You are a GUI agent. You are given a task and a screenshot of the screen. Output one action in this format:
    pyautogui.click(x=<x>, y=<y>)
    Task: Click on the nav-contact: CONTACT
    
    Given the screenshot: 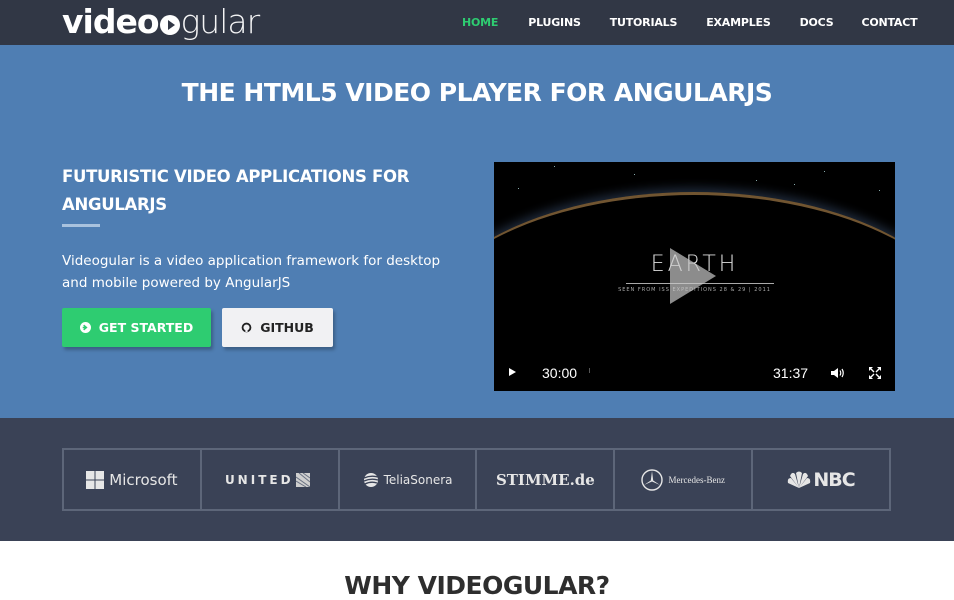 What is the action you would take?
    pyautogui.click(x=889, y=22)
    